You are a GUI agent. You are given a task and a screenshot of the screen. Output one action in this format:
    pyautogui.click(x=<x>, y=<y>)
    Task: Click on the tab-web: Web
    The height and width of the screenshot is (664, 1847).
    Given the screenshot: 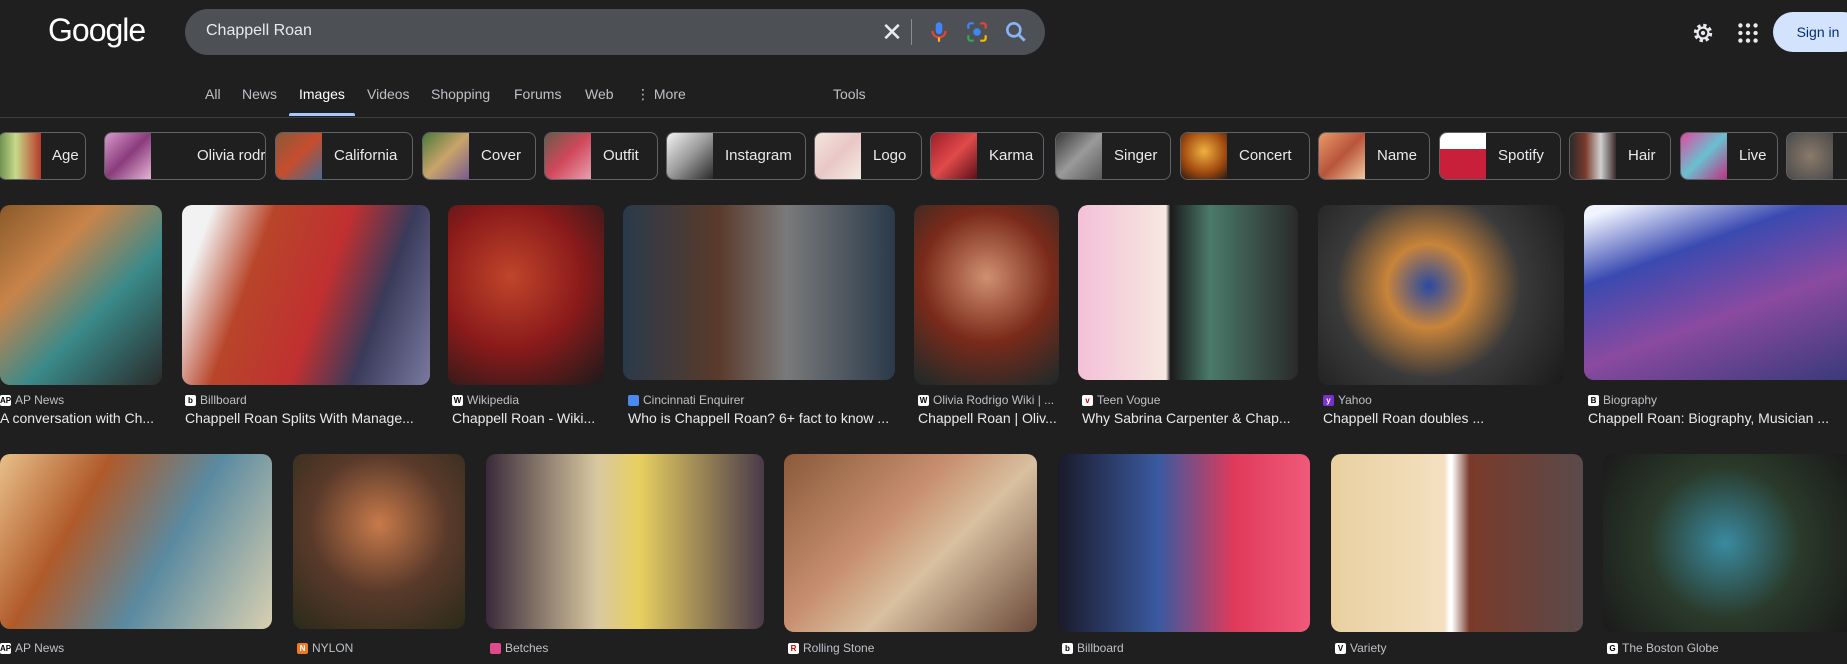 What is the action you would take?
    pyautogui.click(x=599, y=94)
    